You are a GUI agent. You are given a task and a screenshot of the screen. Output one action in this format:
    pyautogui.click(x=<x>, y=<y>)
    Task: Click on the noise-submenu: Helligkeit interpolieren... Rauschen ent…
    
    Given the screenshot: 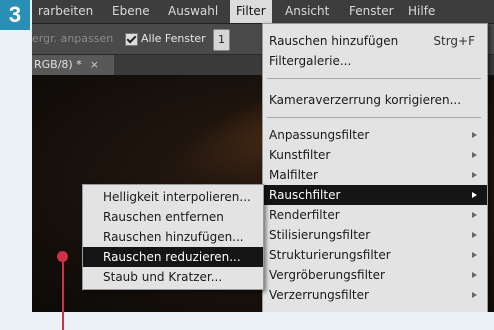 What is the action you would take?
    pyautogui.click(x=173, y=237)
    